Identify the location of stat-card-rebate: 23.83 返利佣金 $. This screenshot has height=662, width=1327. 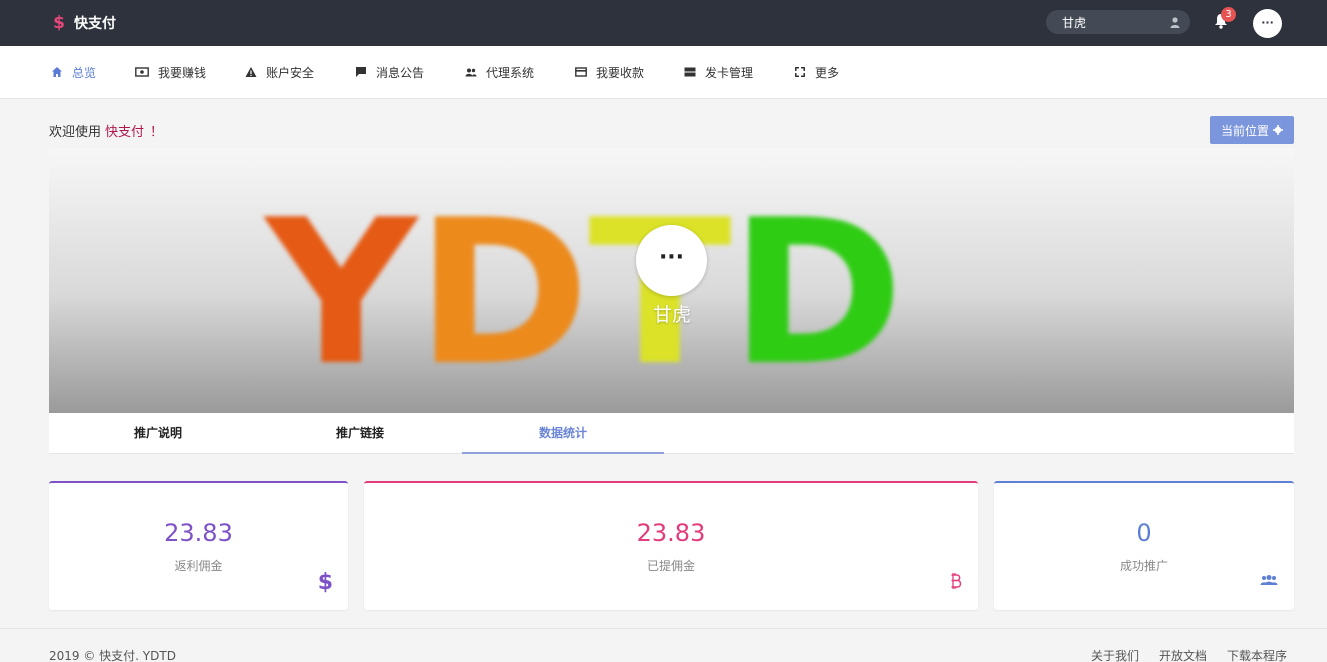
(198, 545).